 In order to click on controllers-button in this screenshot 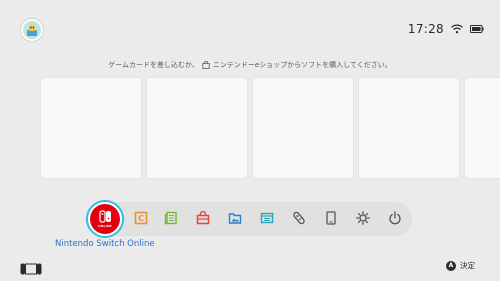, I will do `click(267, 218)`.